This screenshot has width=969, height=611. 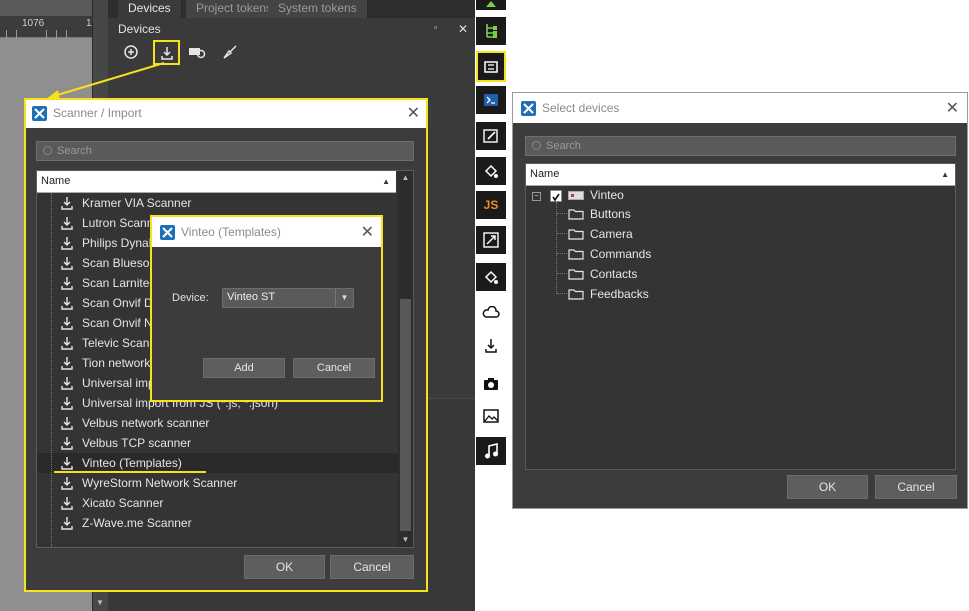 What do you see at coordinates (116, 363) in the screenshot?
I see `list-item-label: Tion network` at bounding box center [116, 363].